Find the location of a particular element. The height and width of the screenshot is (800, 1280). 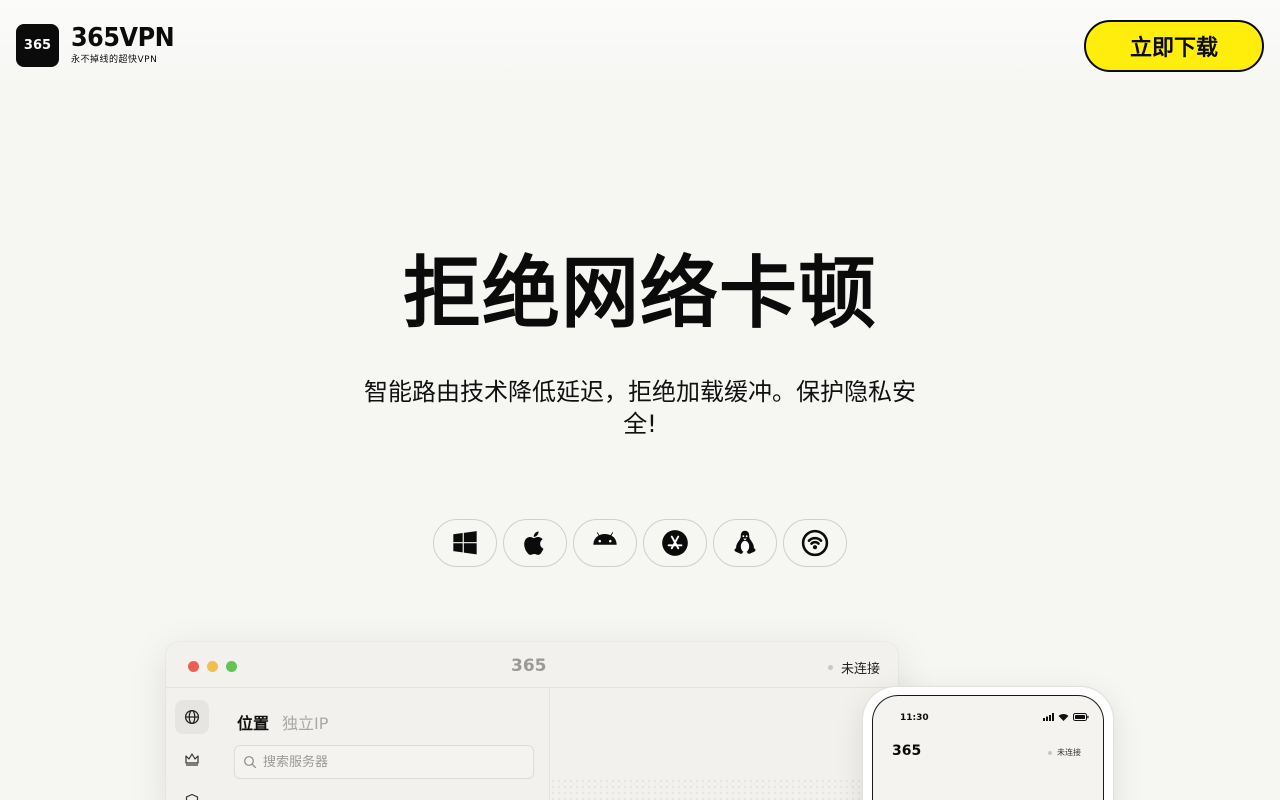

wifi-icon is located at coordinates (1063, 717).